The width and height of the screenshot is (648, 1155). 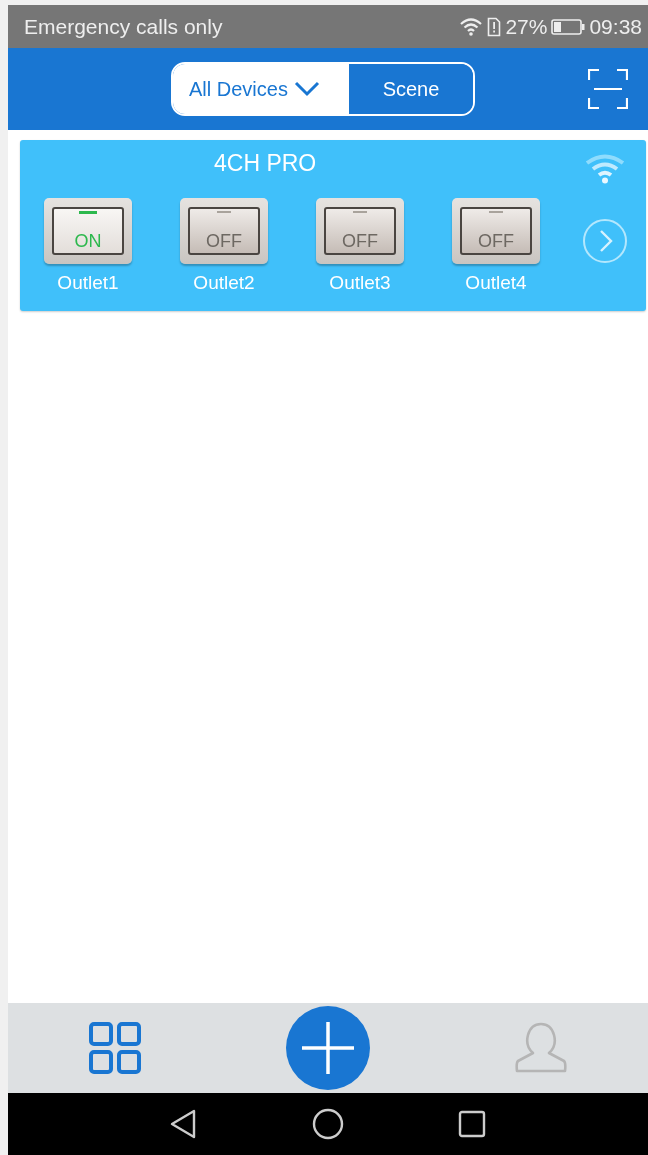 I want to click on device-card: 4CH PRO ON Outlet1 OFF Outlet2 OFF Outlet3 OFF Outlet4, so click(x=333, y=225).